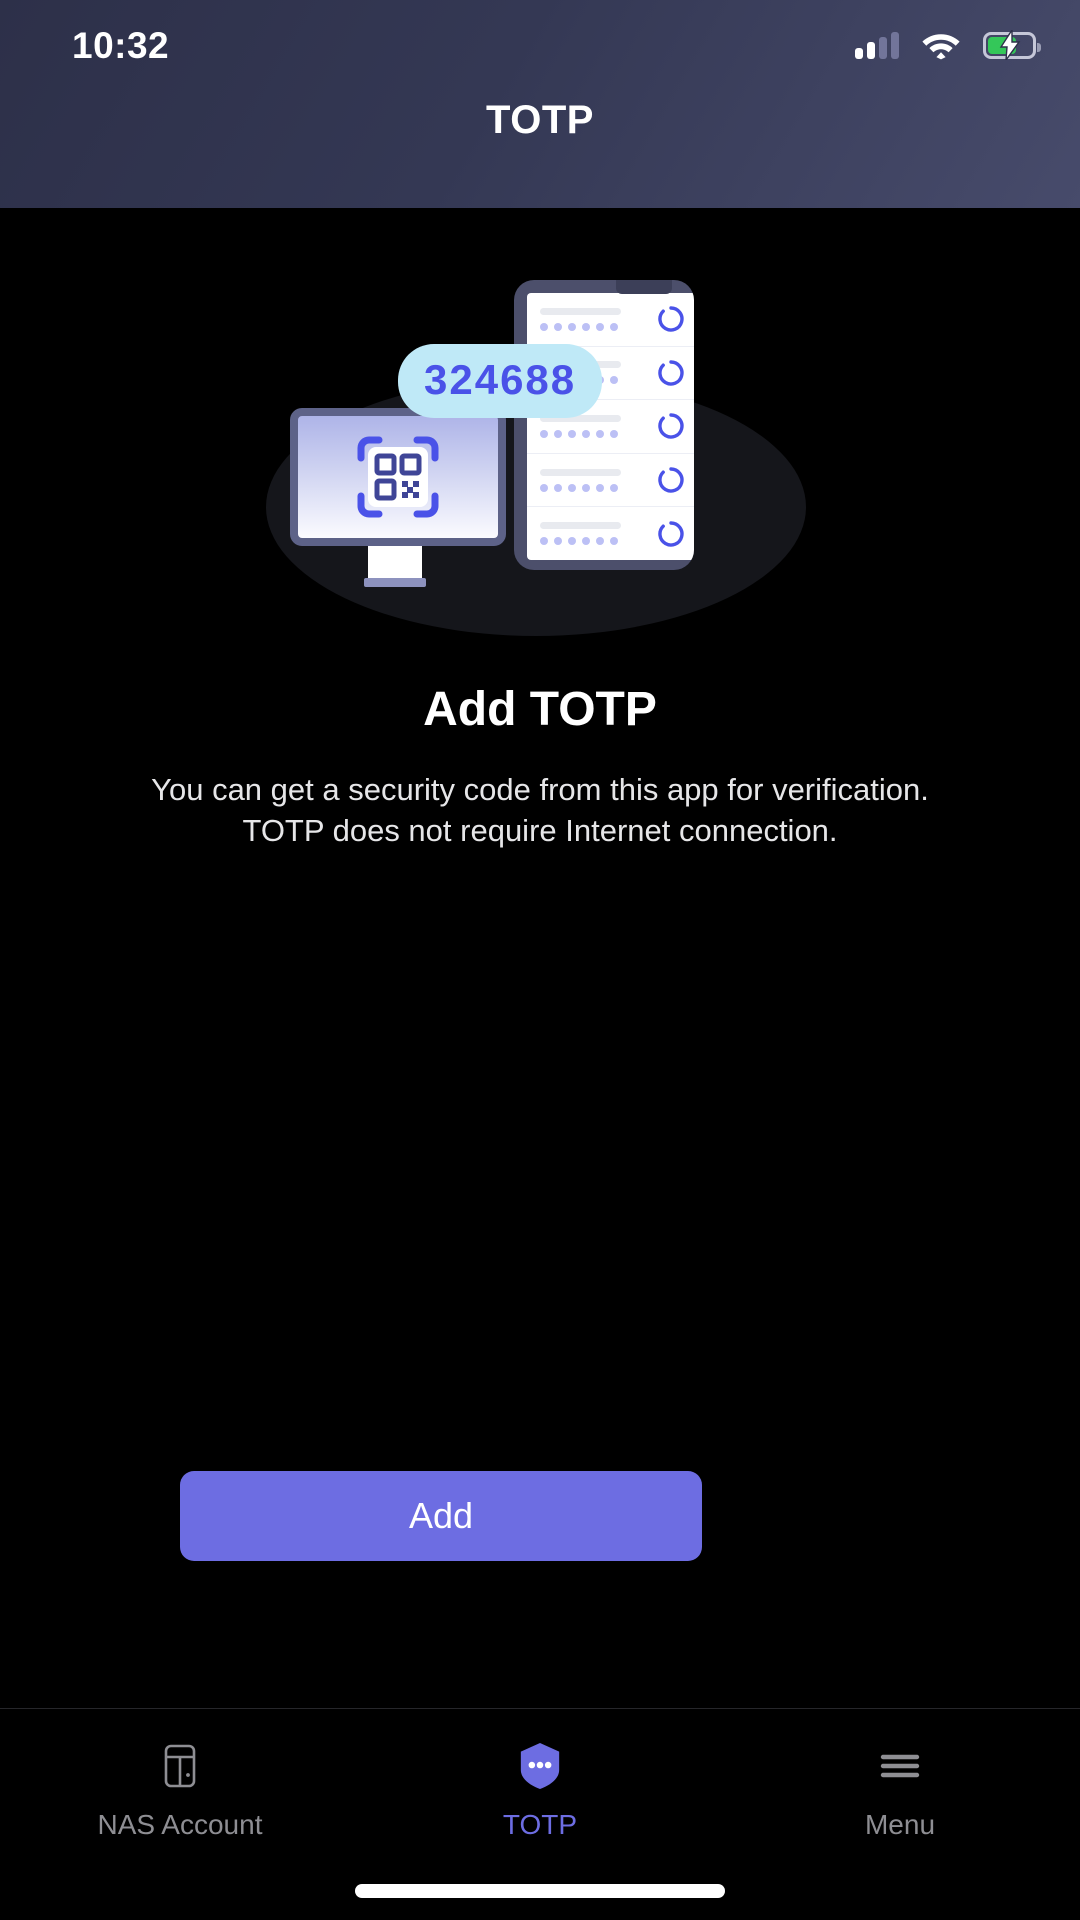  I want to click on charging-bolt-icon, so click(1009, 45).